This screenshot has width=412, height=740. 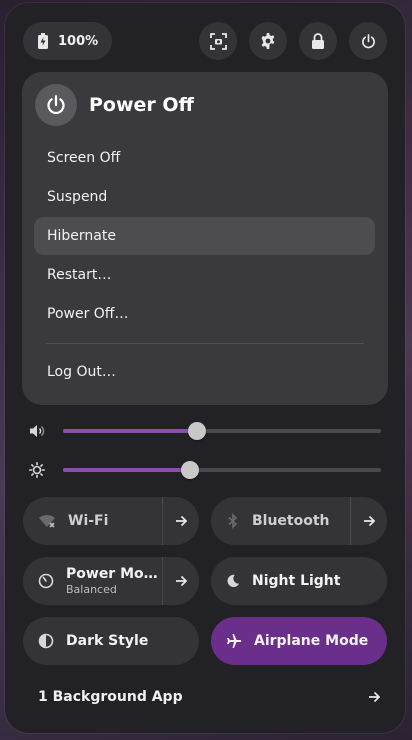 What do you see at coordinates (291, 521) in the screenshot?
I see `bluetooth-label: Bluetooth` at bounding box center [291, 521].